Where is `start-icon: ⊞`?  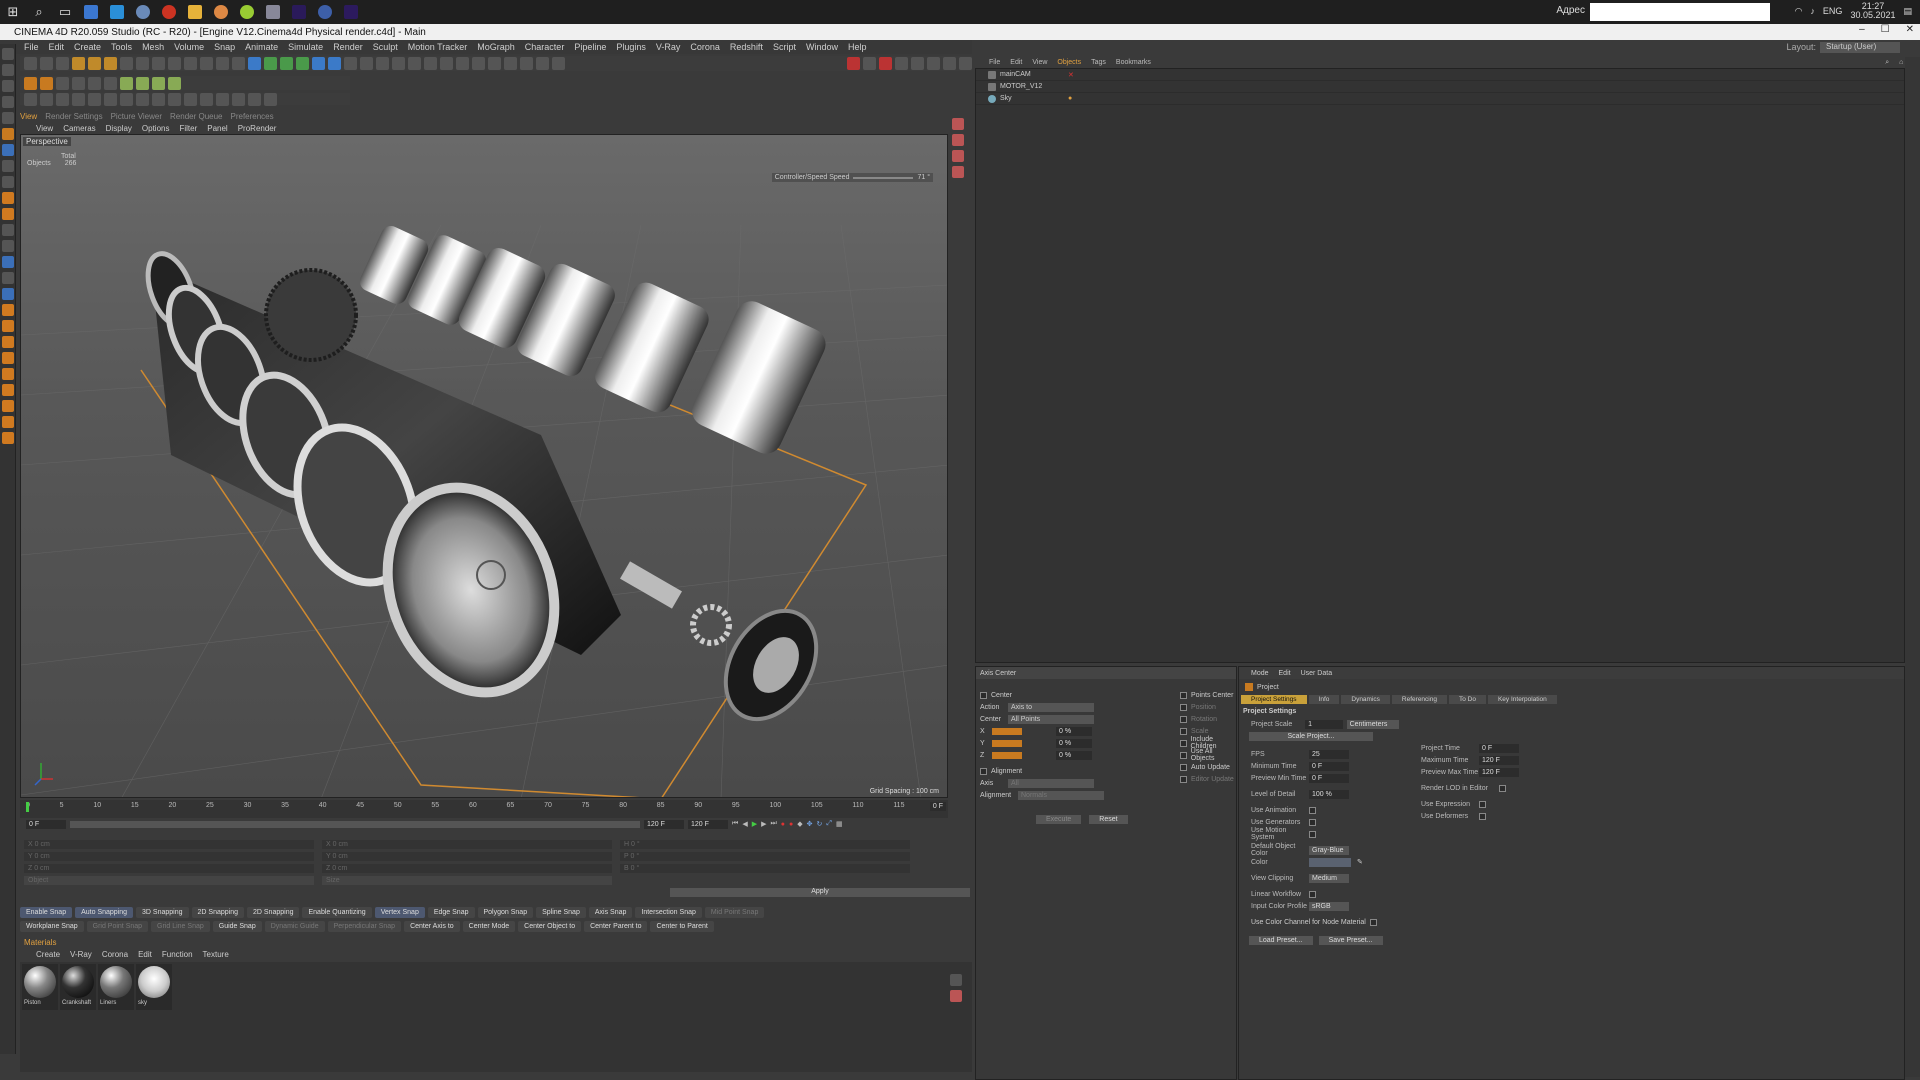 start-icon: ⊞ is located at coordinates (13, 12).